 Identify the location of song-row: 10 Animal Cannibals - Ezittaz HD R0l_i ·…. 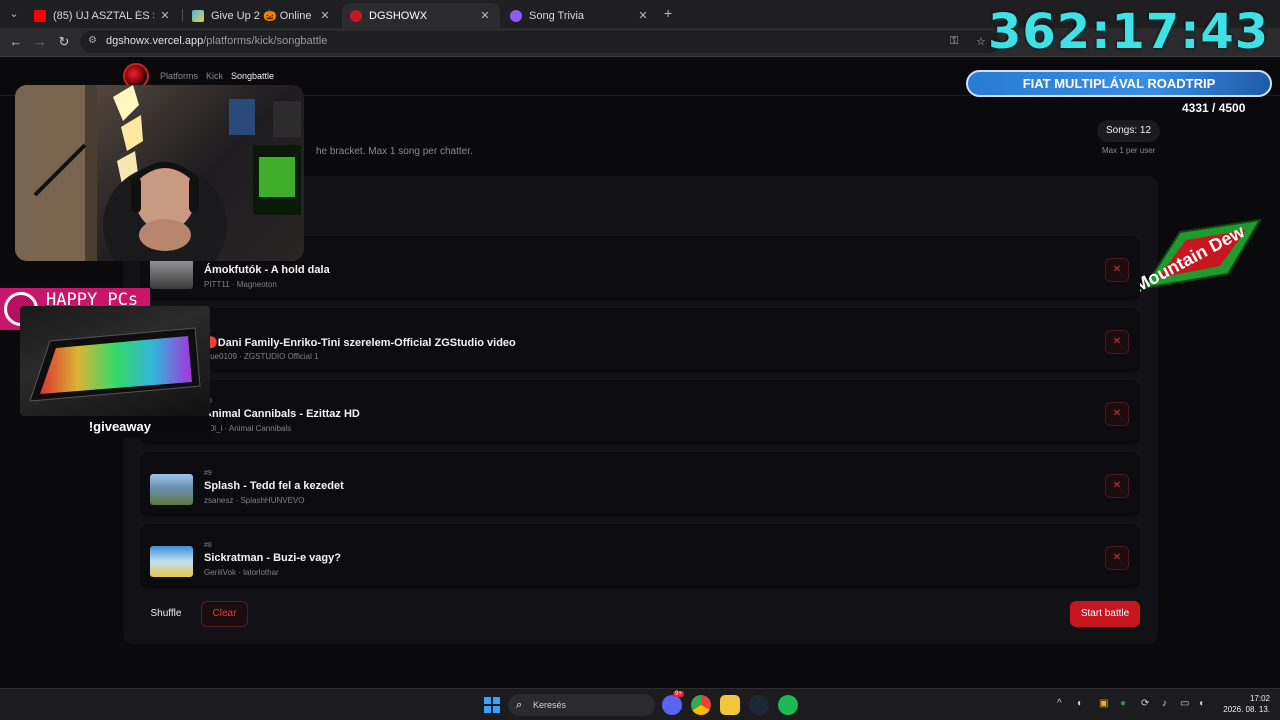
(640, 412).